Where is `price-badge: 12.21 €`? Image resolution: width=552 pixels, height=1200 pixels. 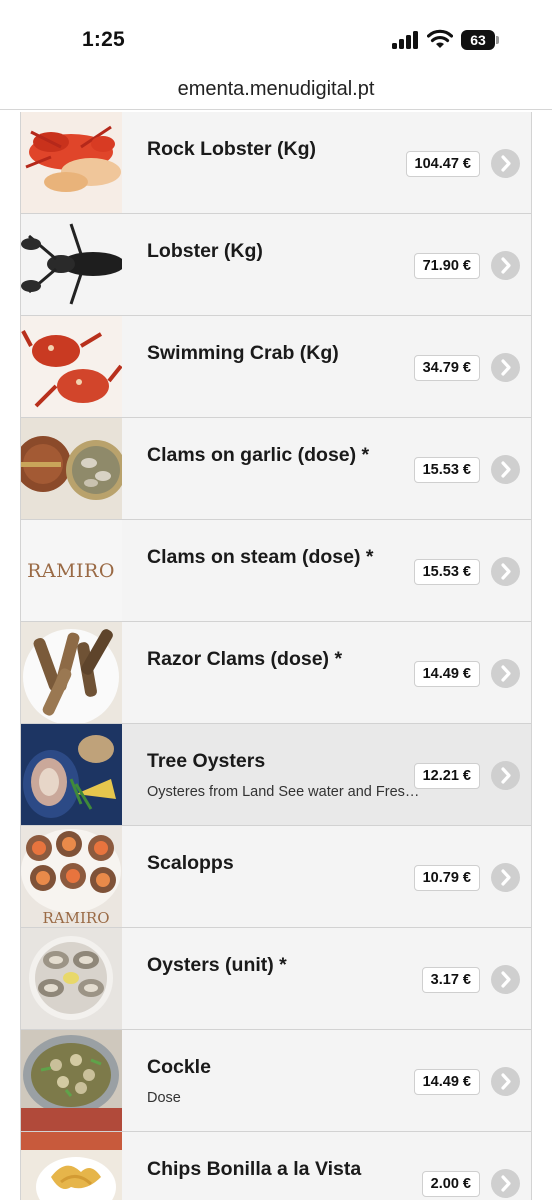 price-badge: 12.21 € is located at coordinates (446, 776).